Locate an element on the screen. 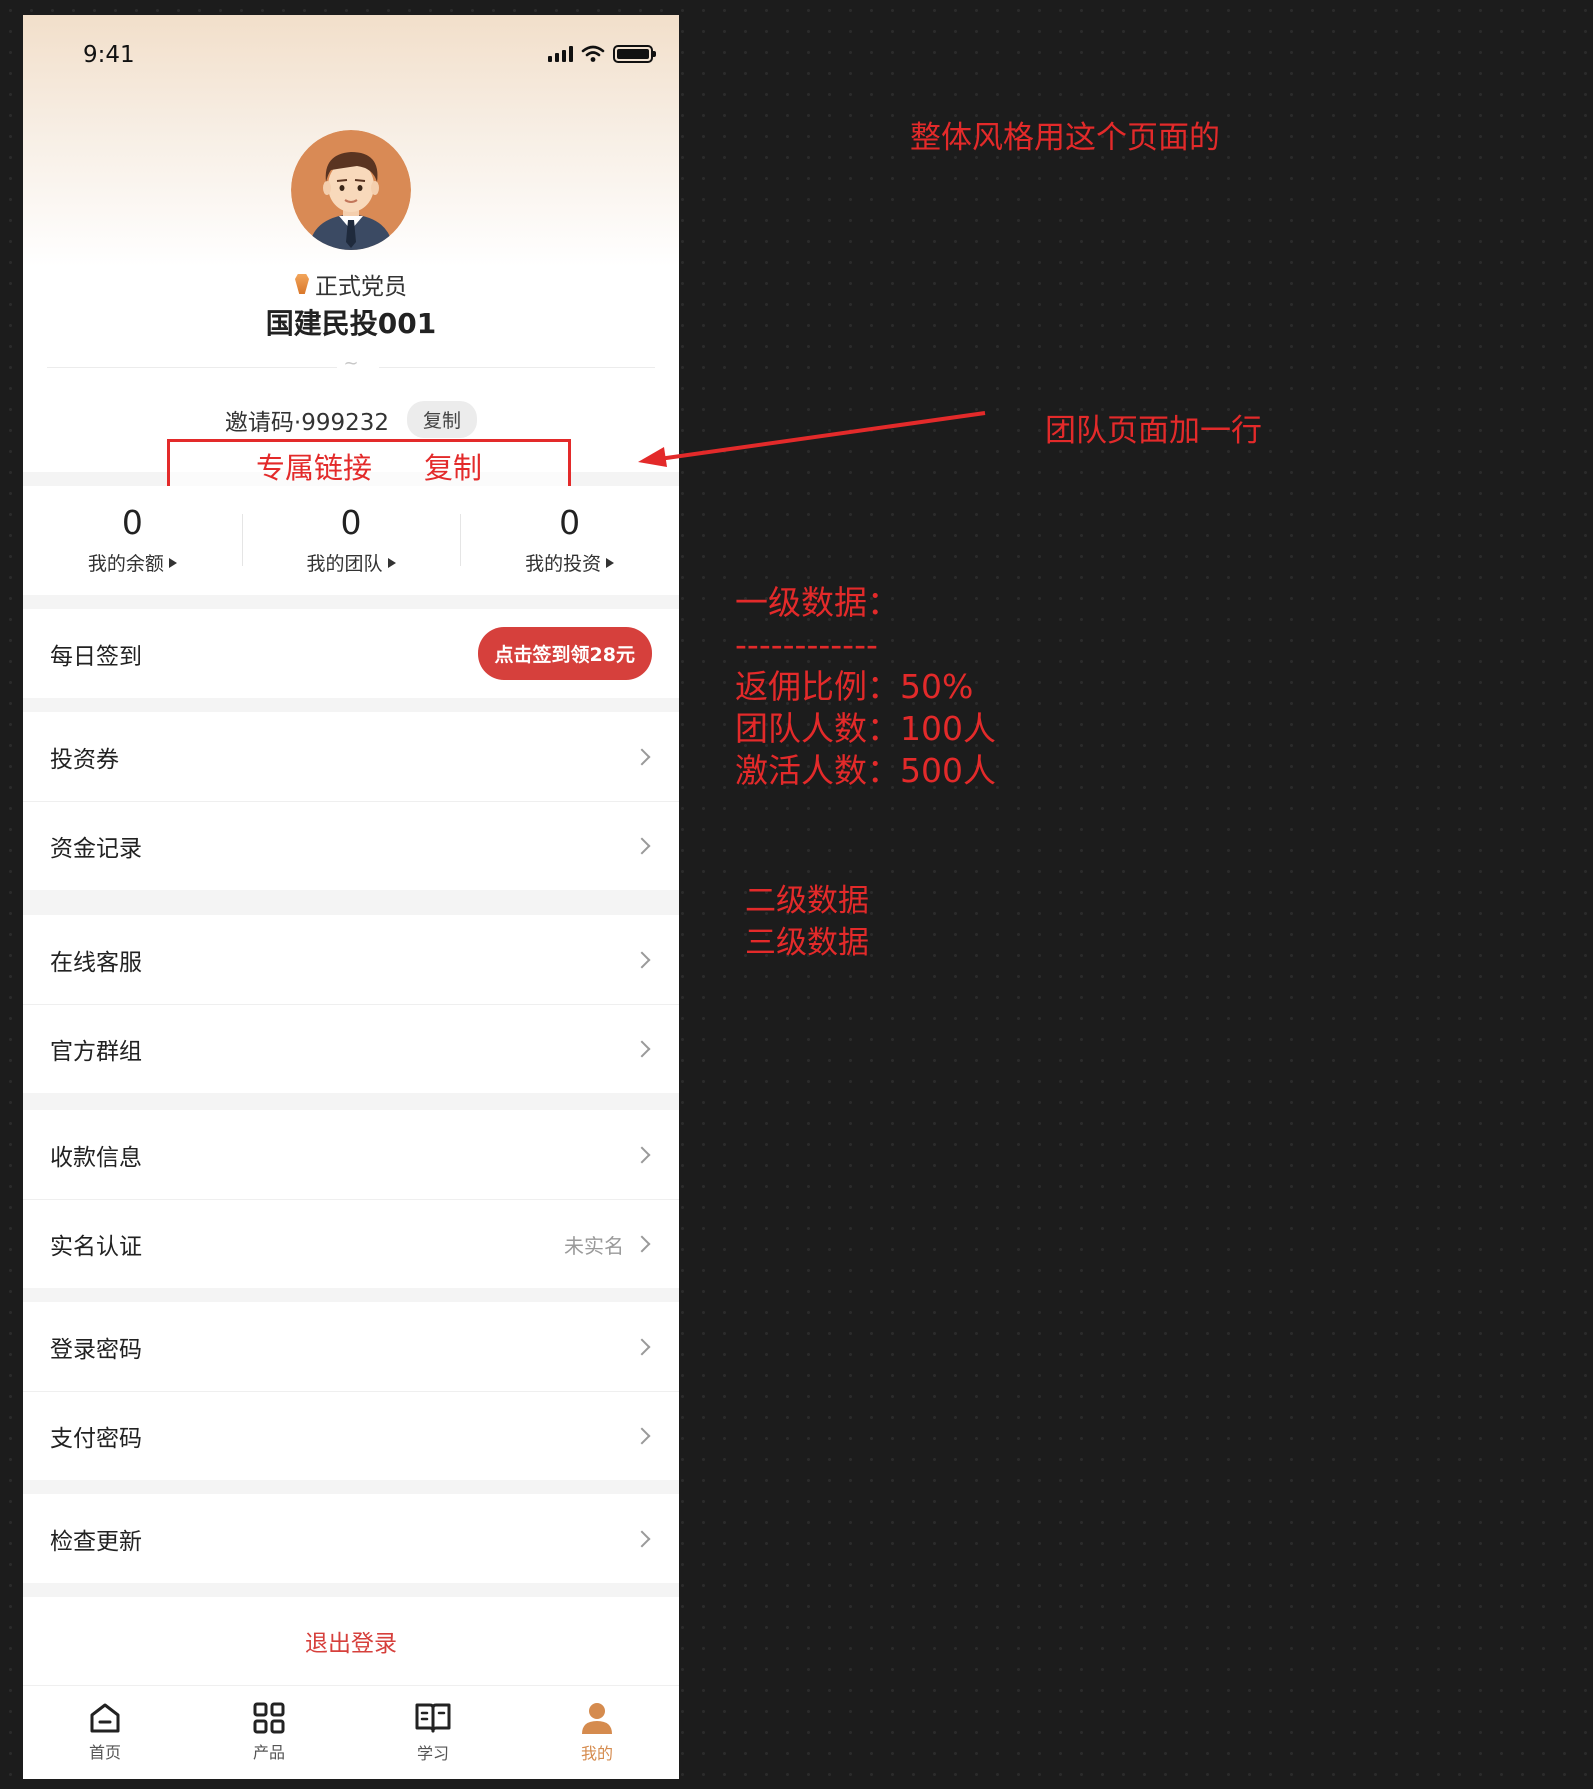 This screenshot has width=1593, height=1789. menu-group-account: 收款信息 实名认证 未实名 is located at coordinates (351, 1199).